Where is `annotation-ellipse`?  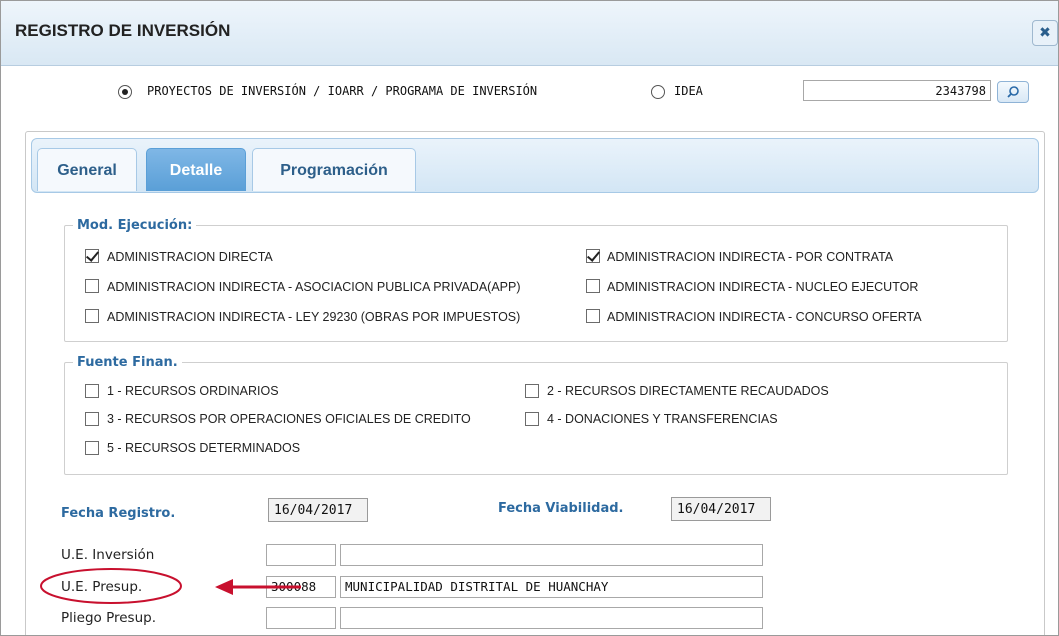 annotation-ellipse is located at coordinates (111, 586).